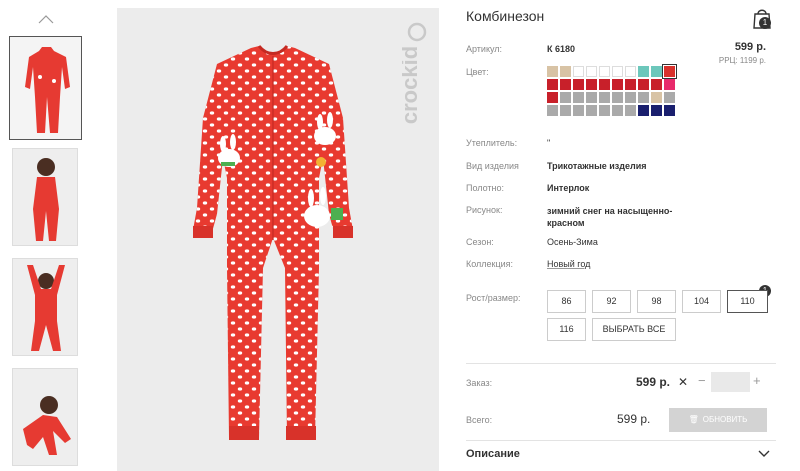  I want to click on remove-order-icon: ✕, so click(683, 382).